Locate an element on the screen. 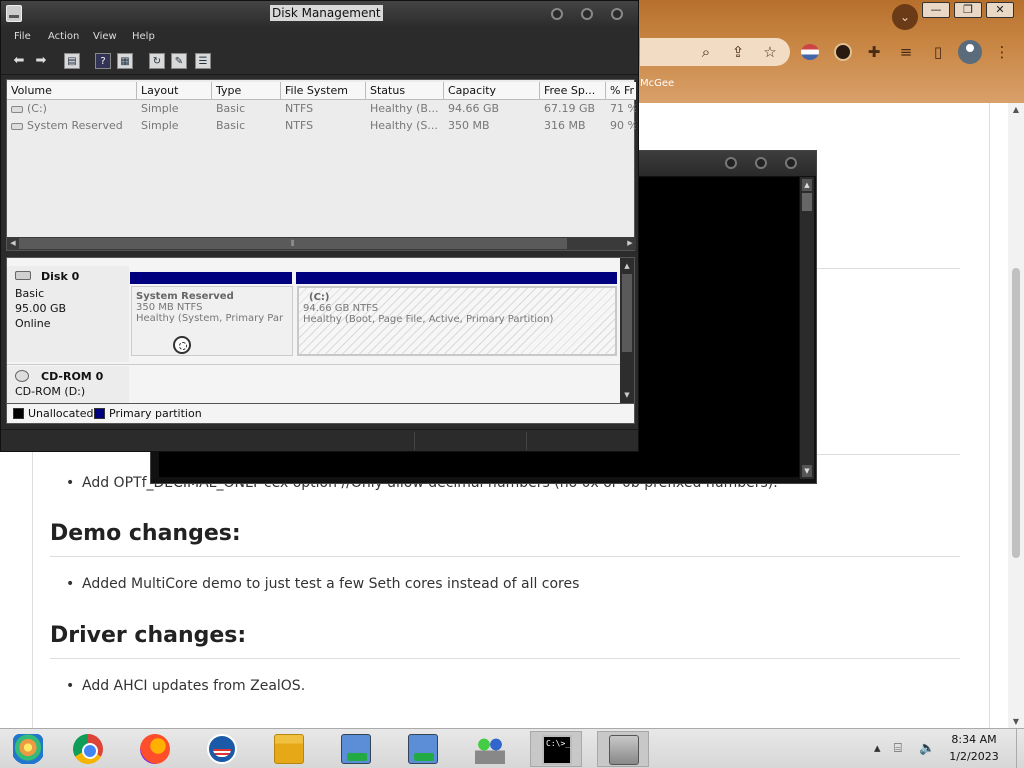  properties-pane-icon: ▦ is located at coordinates (125, 61).